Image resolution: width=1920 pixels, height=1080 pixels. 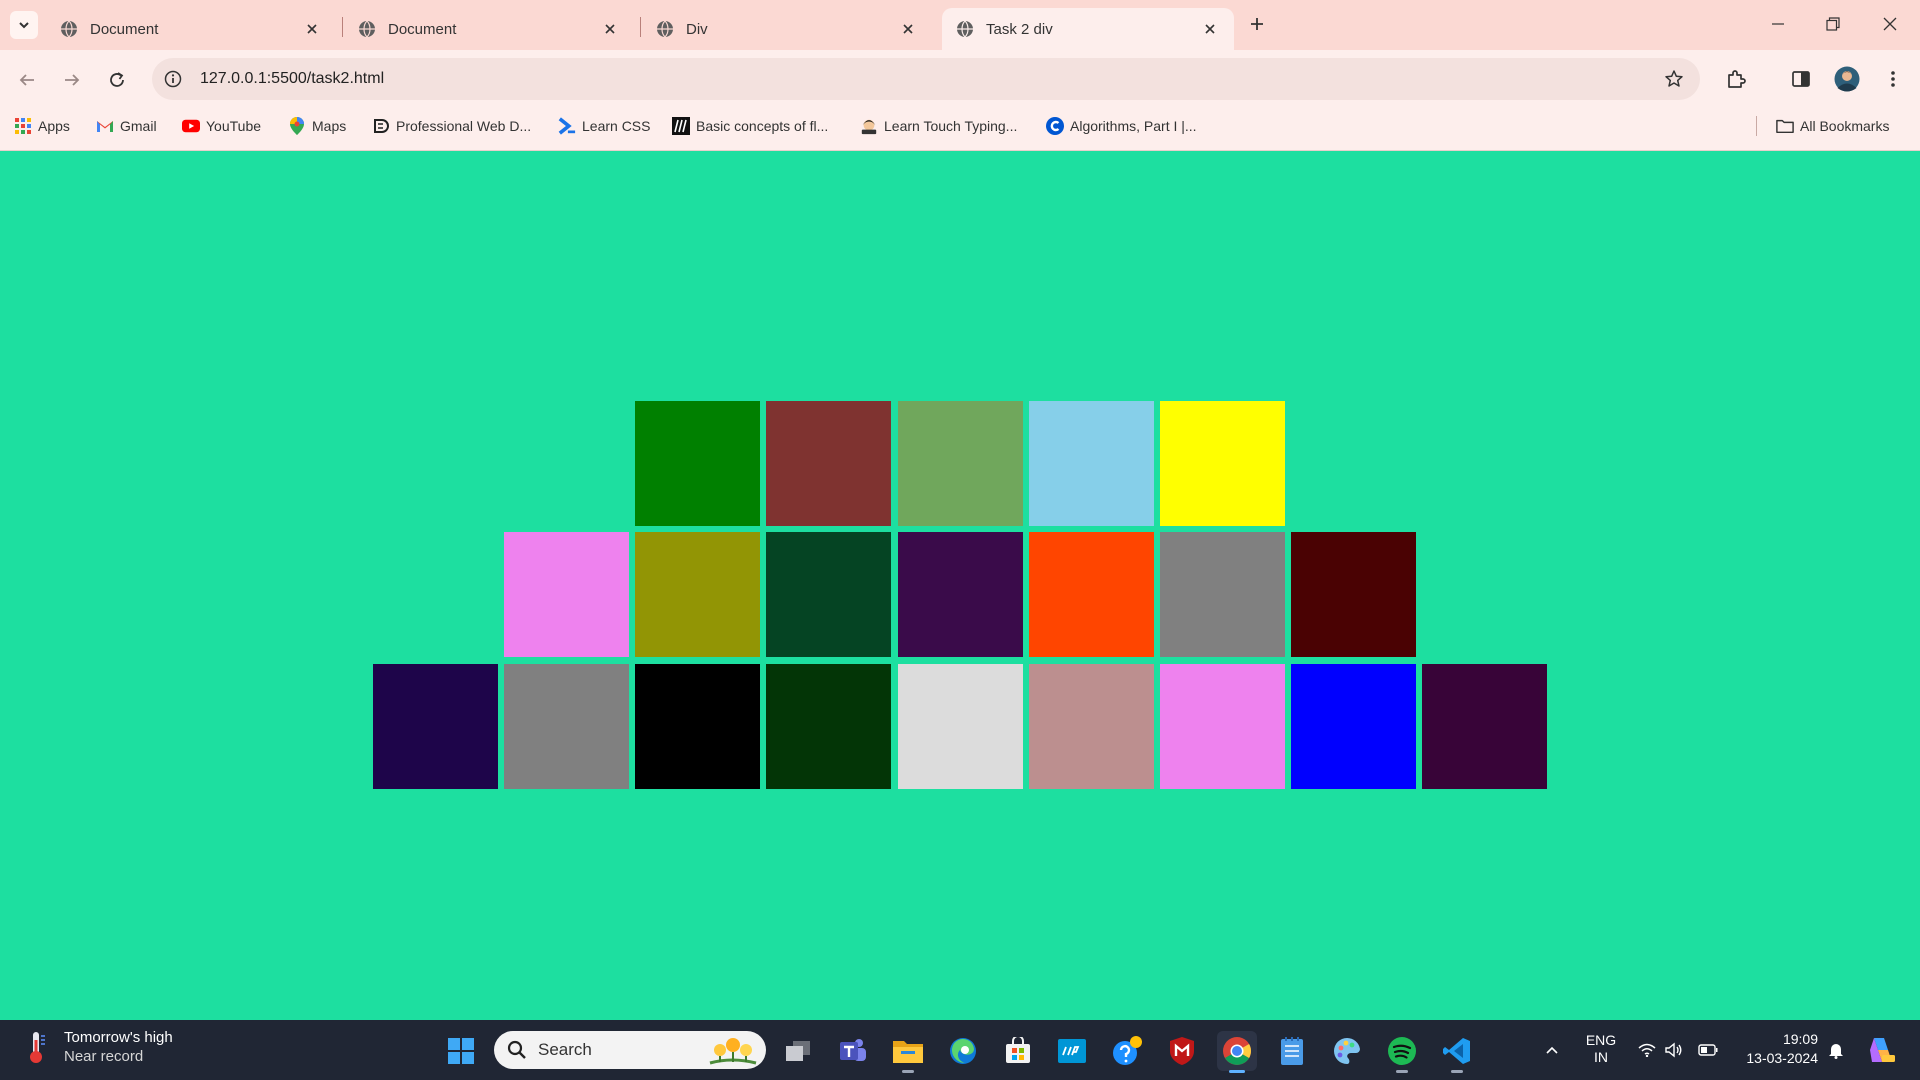 I want to click on edge-icon, so click(x=963, y=1051).